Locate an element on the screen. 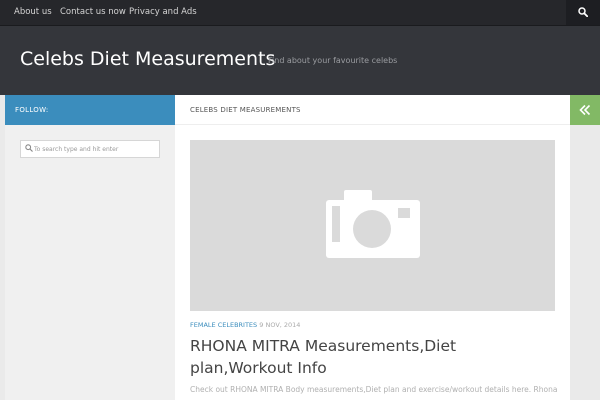 The image size is (600, 400). sidebar-toggle-button is located at coordinates (585, 110).